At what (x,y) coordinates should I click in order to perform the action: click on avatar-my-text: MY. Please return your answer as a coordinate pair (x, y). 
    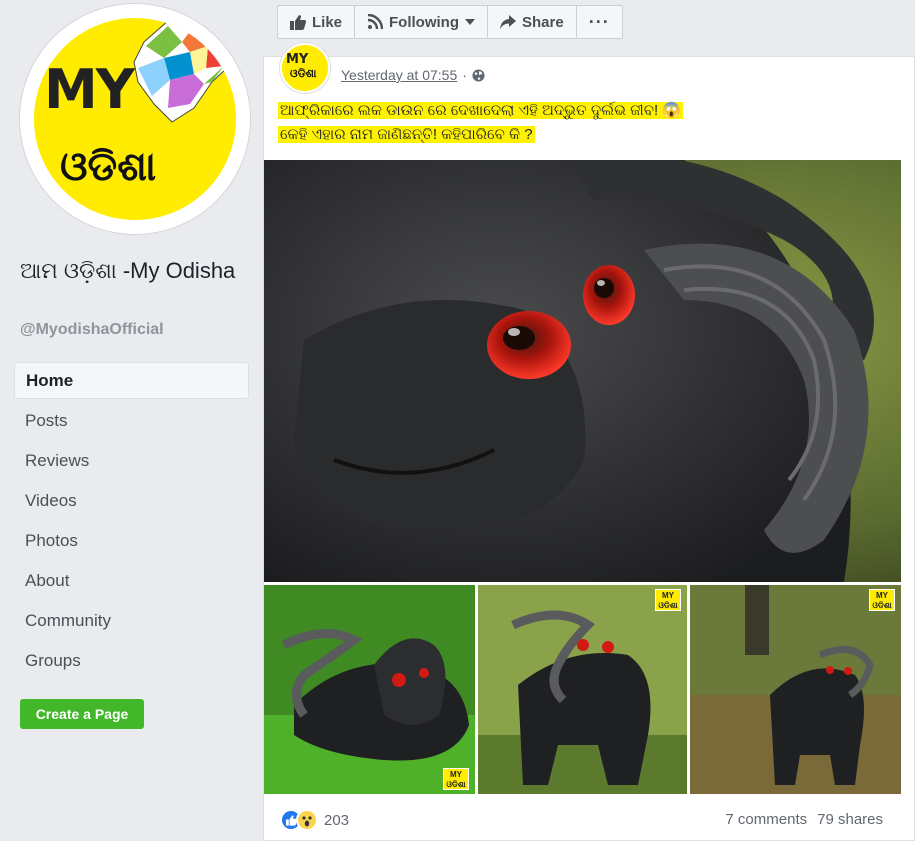
    Looking at the image, I should click on (297, 59).